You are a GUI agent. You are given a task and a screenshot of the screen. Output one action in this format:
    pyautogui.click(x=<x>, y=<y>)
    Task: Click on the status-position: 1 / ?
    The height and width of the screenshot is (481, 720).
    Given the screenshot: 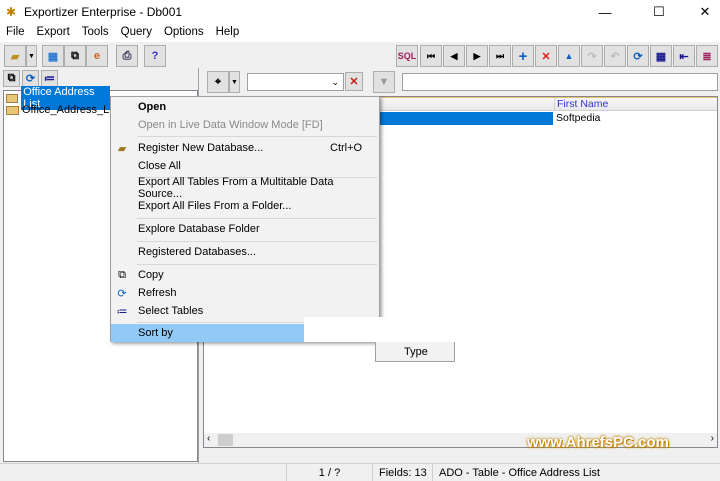 What is the action you would take?
    pyautogui.click(x=329, y=472)
    